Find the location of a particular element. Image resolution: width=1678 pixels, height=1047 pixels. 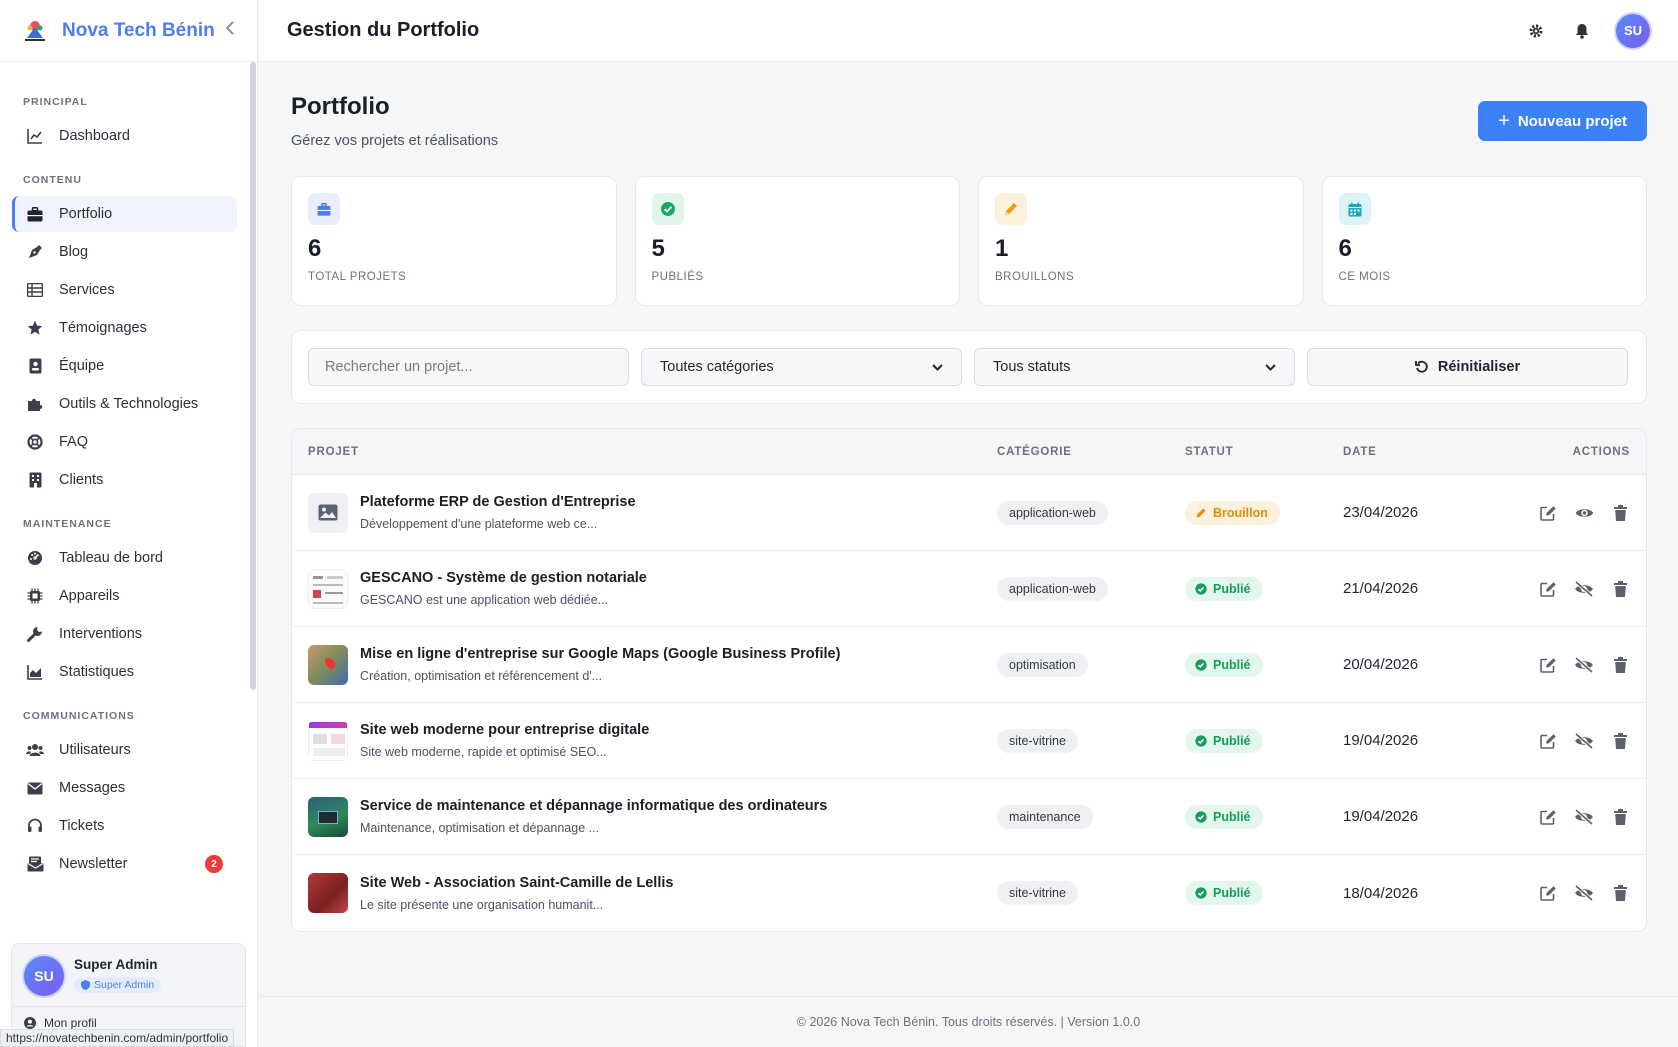

col-actions: ACTIONS is located at coordinates (1601, 451).